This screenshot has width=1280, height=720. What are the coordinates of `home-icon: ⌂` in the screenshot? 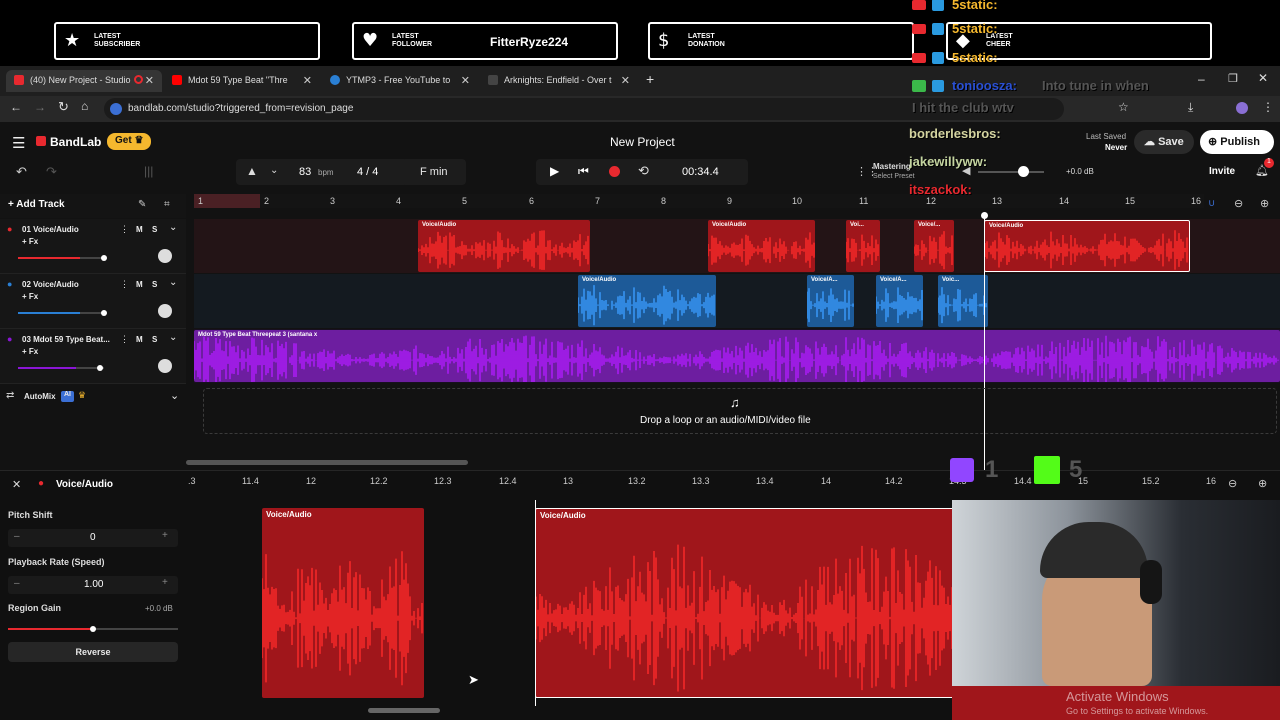 It's located at (84, 106).